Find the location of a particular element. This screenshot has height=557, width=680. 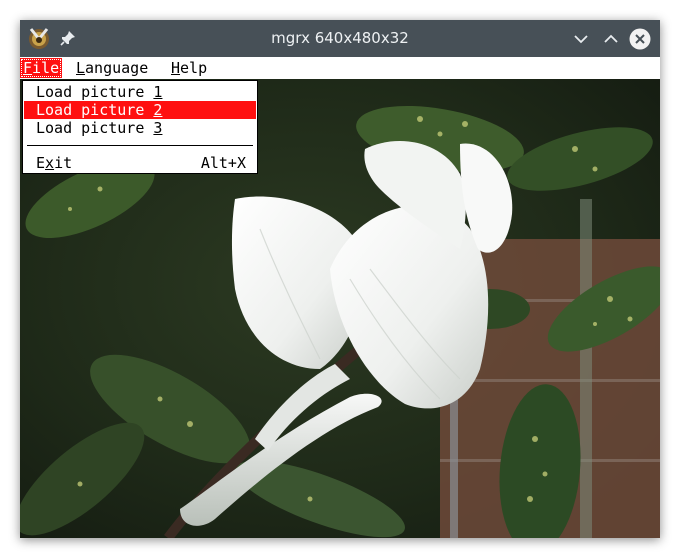

close-icon is located at coordinates (640, 39).